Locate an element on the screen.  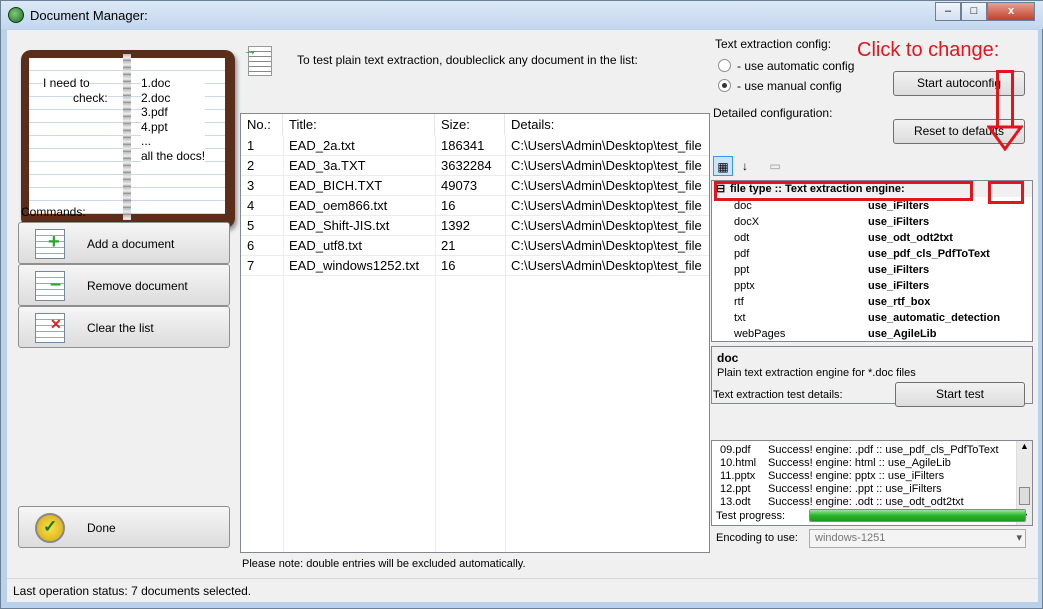
maximize-button: □ is located at coordinates (974, 11).